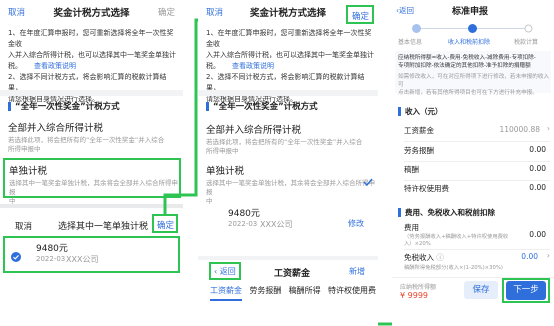 The width and height of the screenshot is (554, 326). I want to click on back-button: ‹返回, so click(405, 10).